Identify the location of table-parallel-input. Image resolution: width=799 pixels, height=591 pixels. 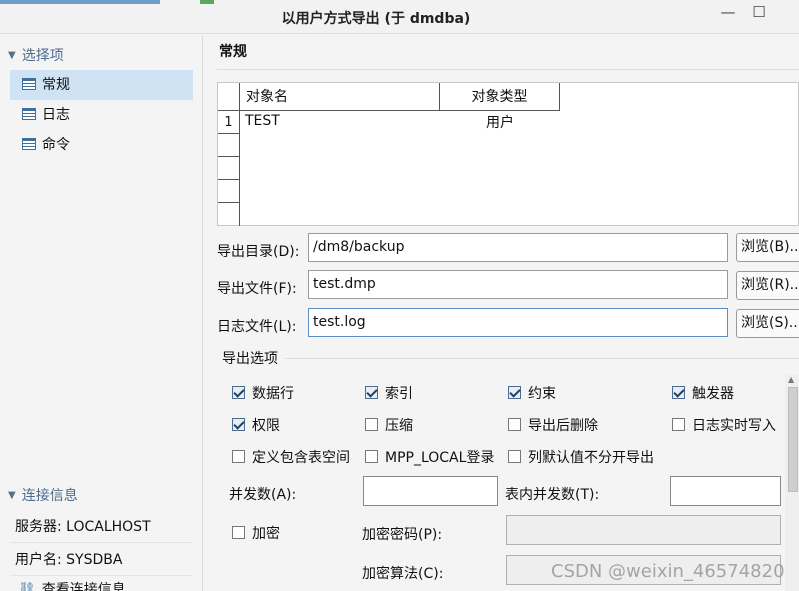
(725, 491).